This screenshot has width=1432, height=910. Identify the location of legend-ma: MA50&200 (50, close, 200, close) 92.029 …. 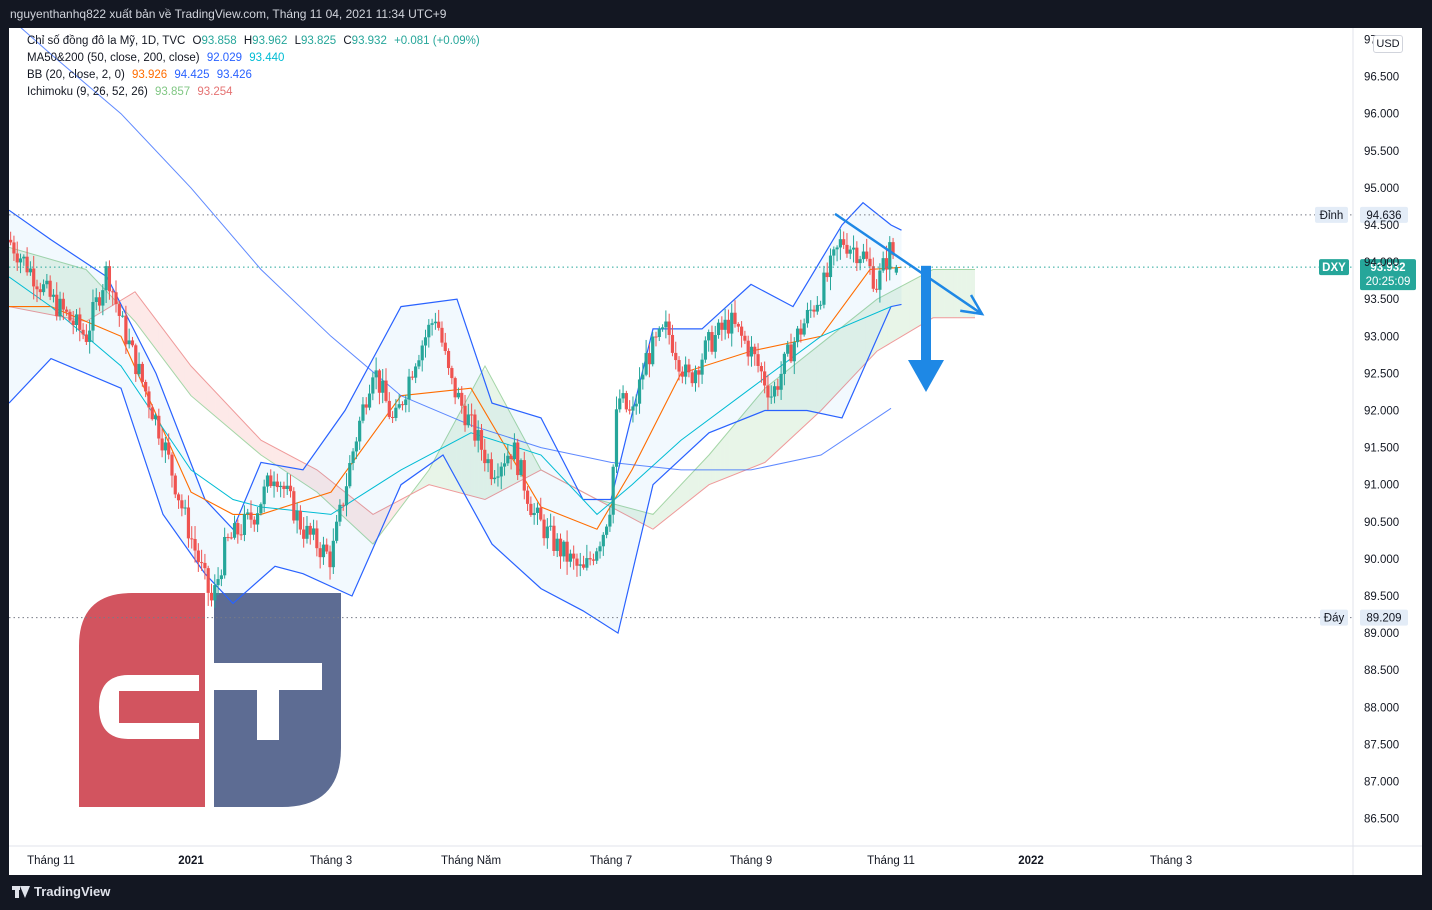
(157, 58).